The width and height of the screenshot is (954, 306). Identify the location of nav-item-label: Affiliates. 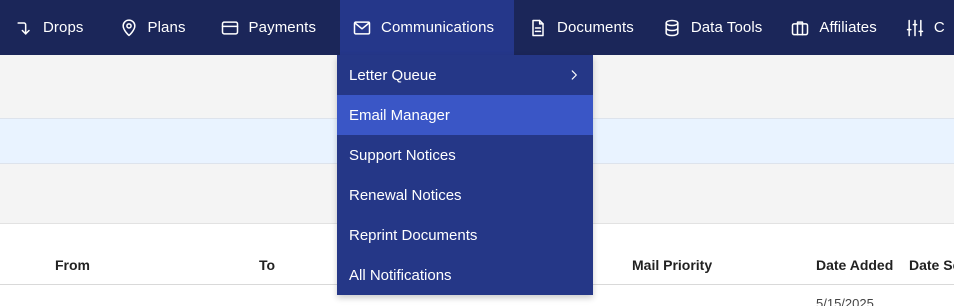
(848, 27).